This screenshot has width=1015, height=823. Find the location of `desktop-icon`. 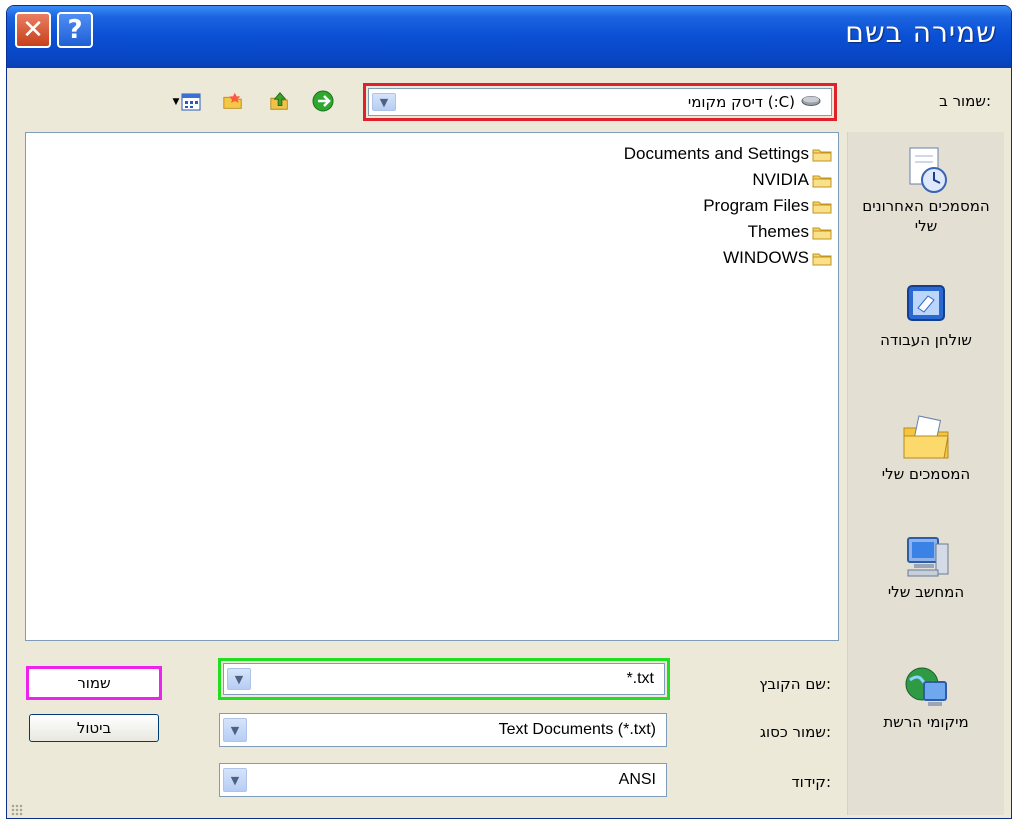

desktop-icon is located at coordinates (926, 304).